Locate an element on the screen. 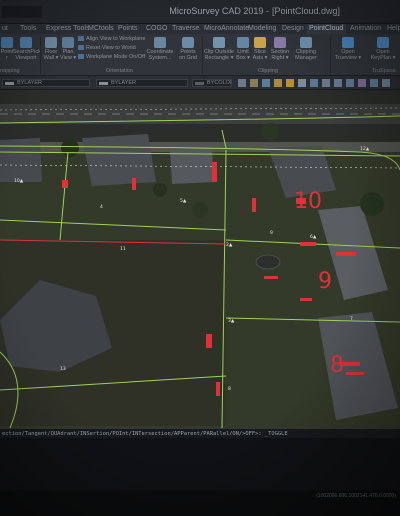 Image resolution: width=400 pixels, height=516 pixels. points-on-grid-icon is located at coordinates (188, 42).